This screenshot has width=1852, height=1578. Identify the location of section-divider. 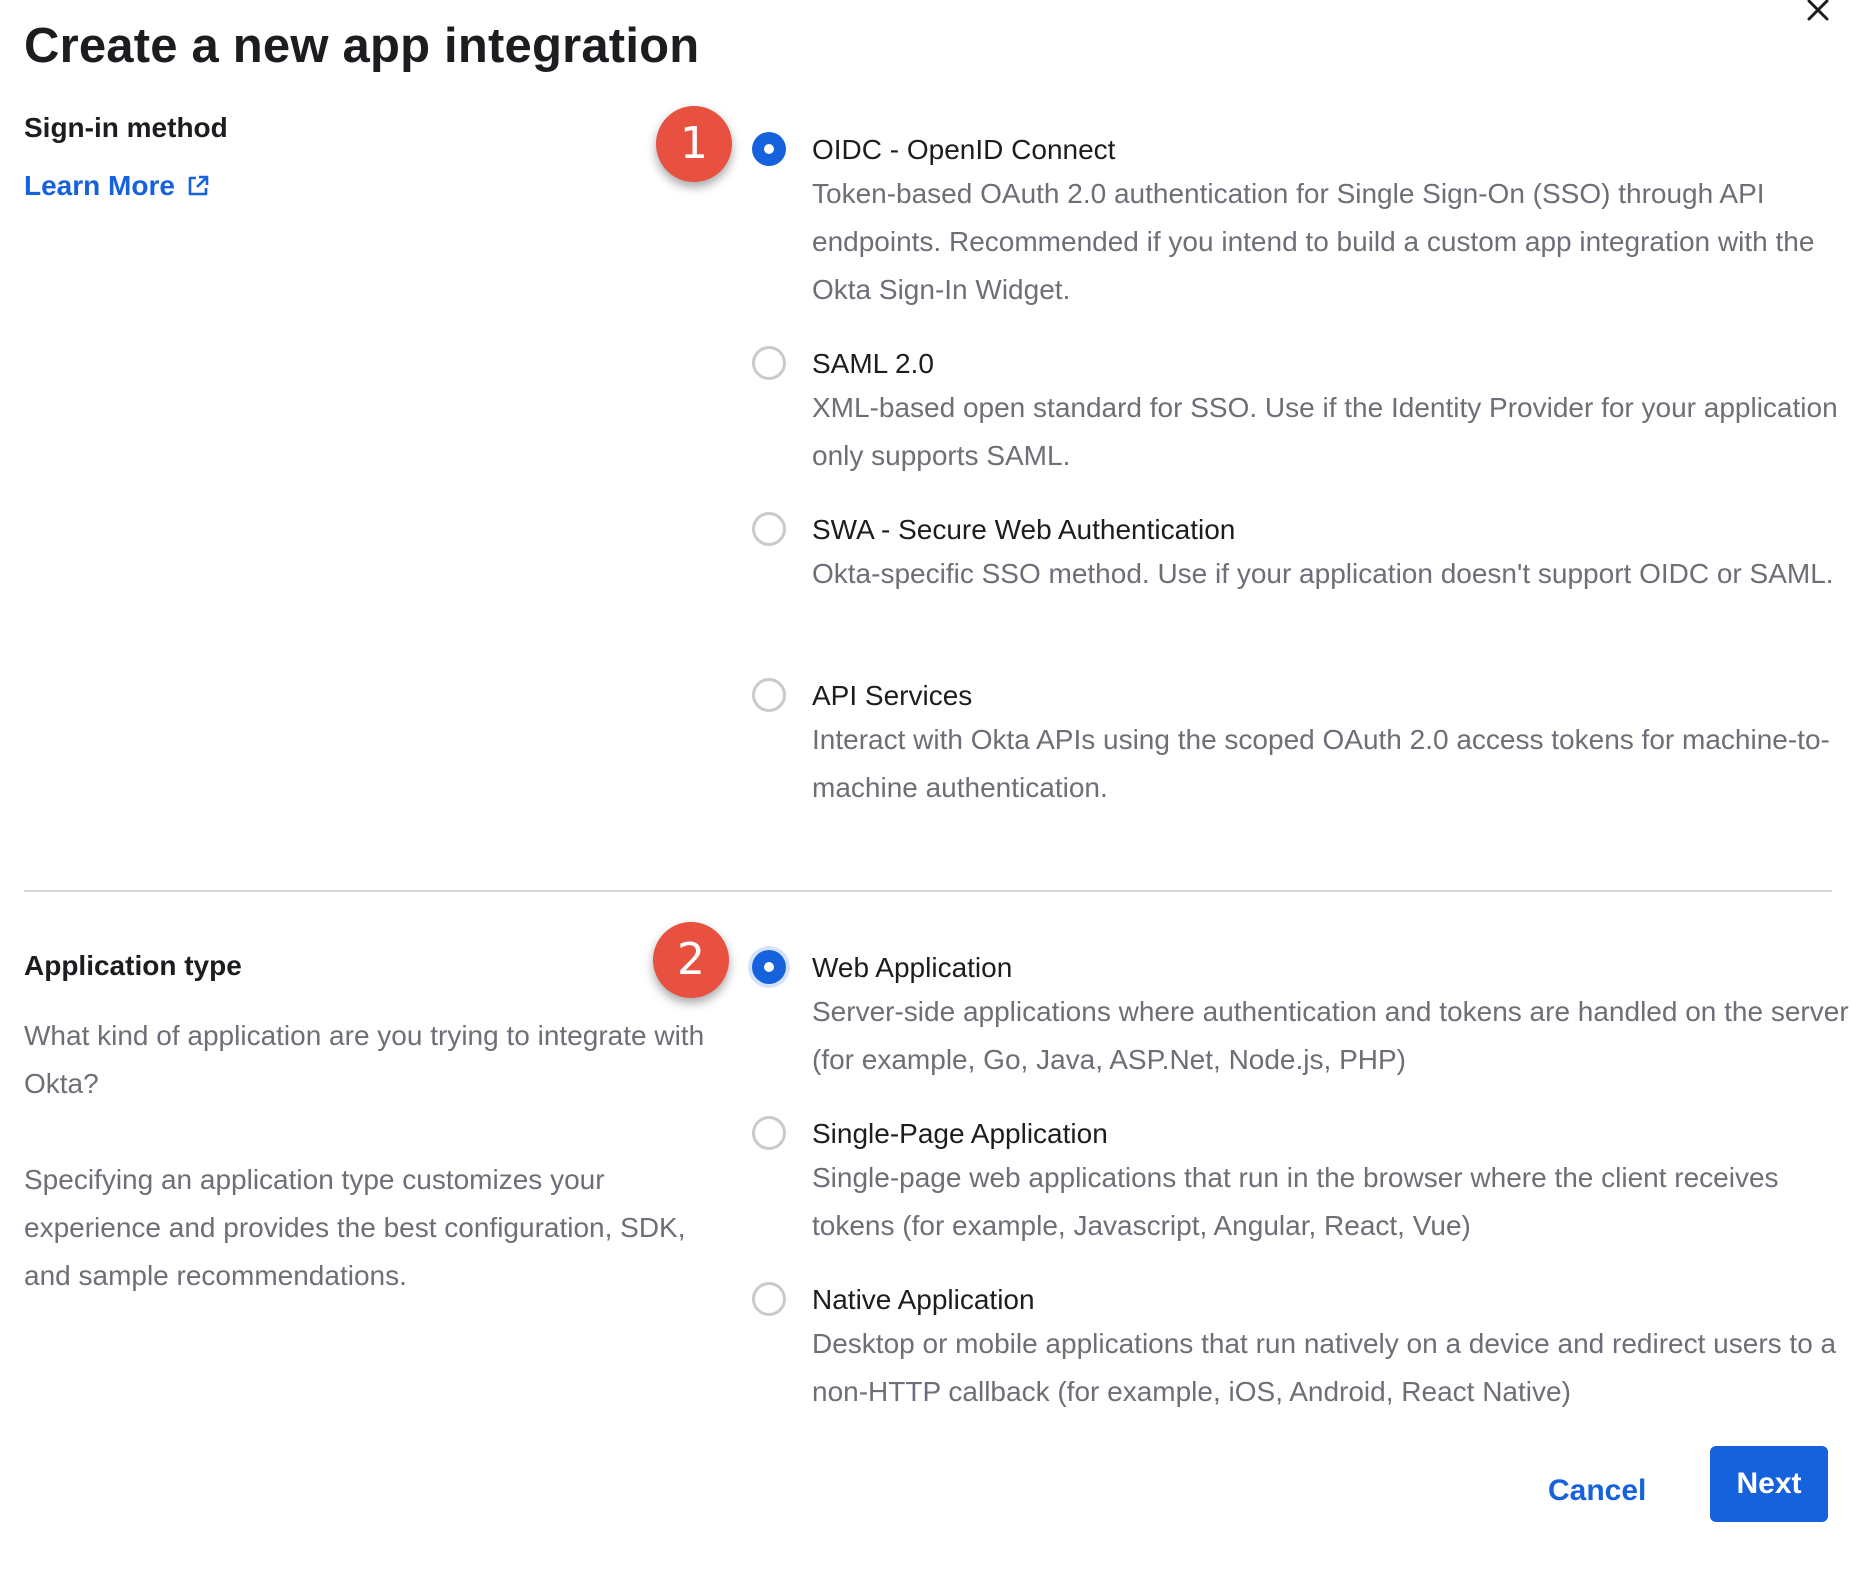
(928, 891).